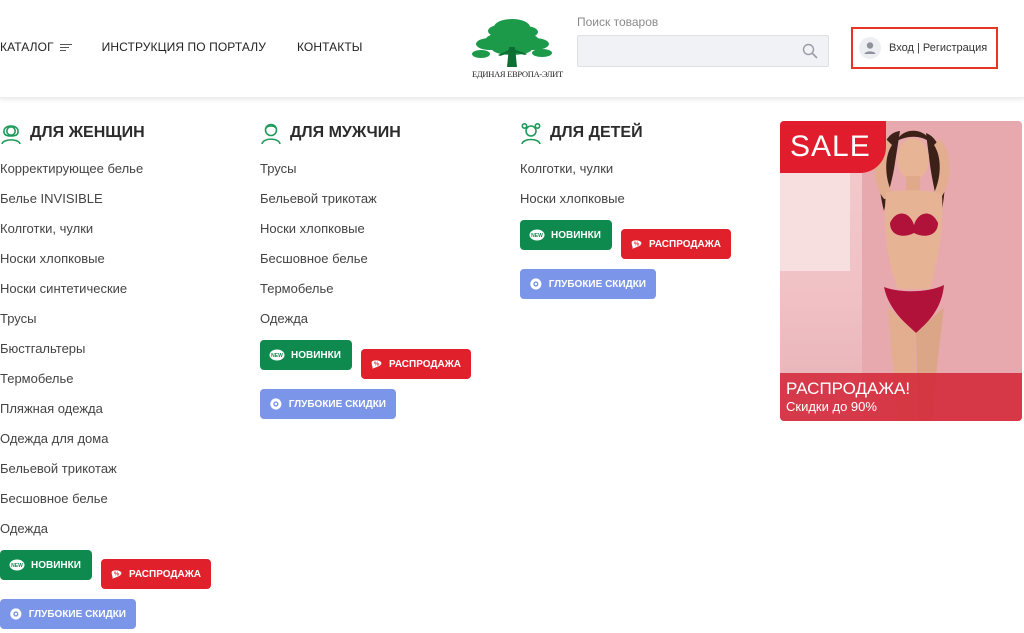 This screenshot has height=633, width=1024. I want to click on banner-title: РАСПРОДАЖА!, so click(848, 388).